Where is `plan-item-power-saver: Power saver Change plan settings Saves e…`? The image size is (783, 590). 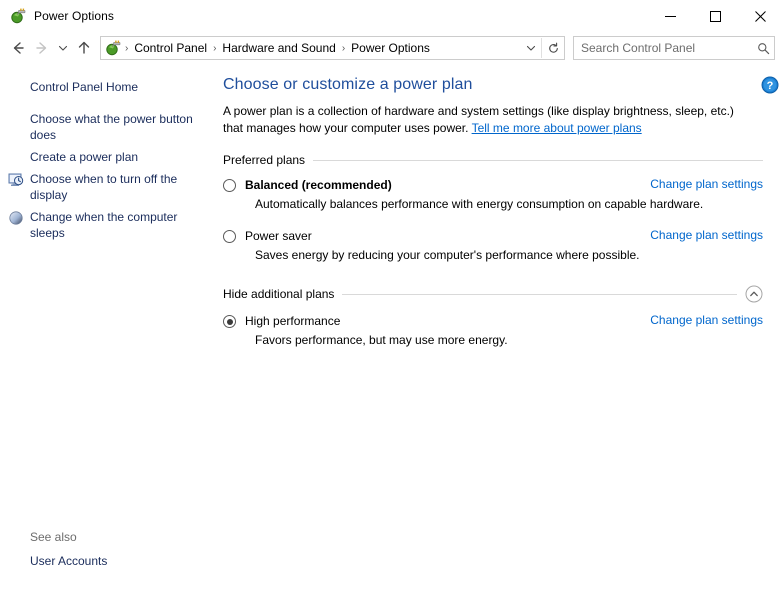 plan-item-power-saver: Power saver Change plan settings Saves e… is located at coordinates (493, 245).